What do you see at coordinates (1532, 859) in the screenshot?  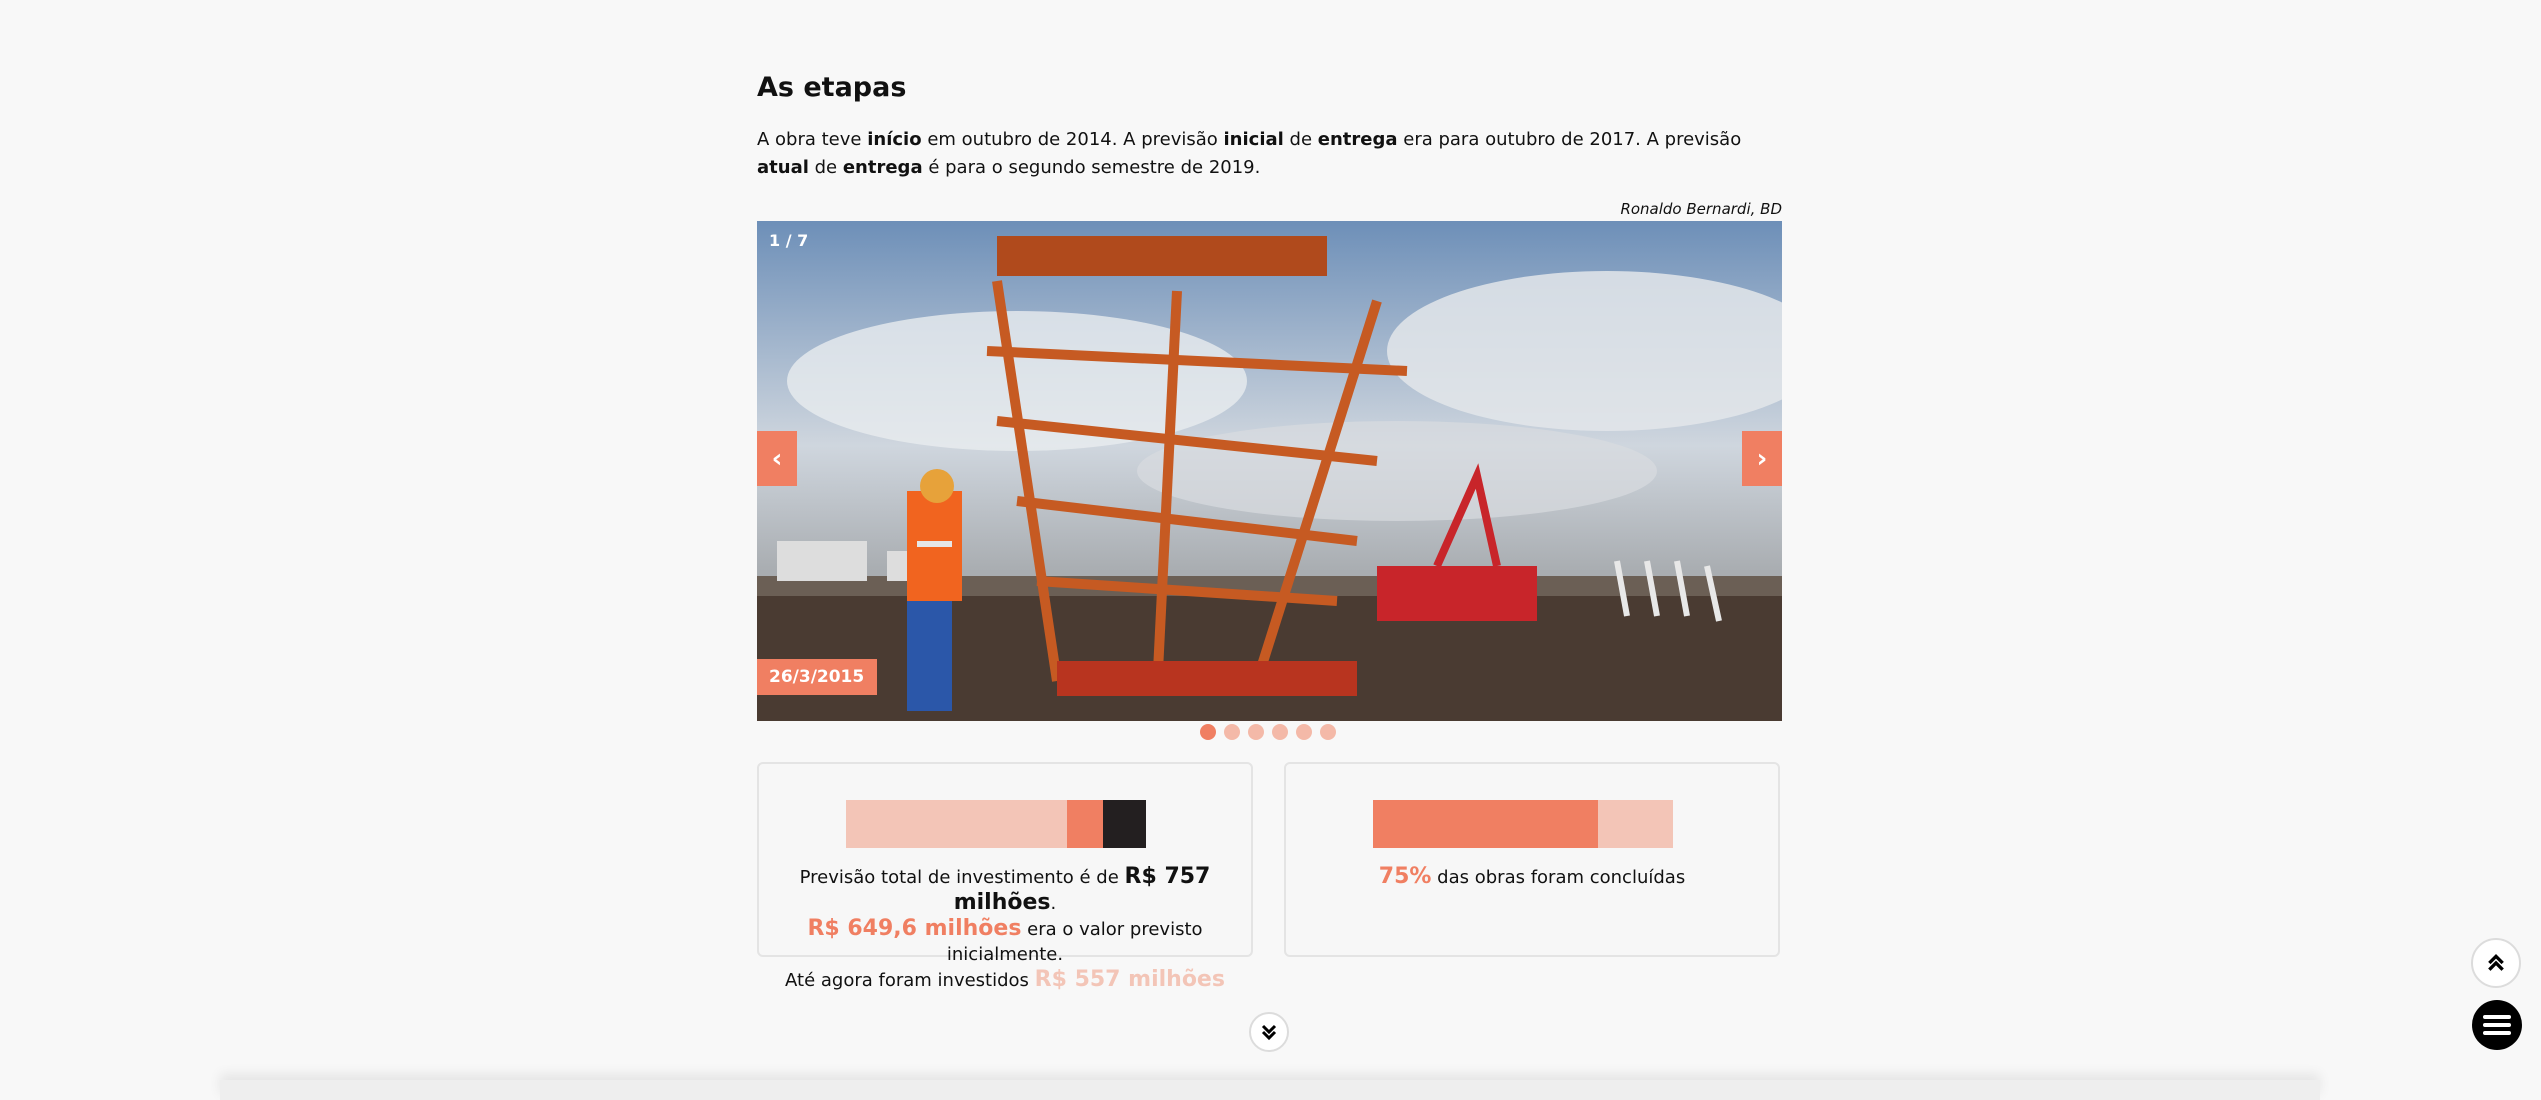 I see `progress-card: 75% das obras foram concluídas` at bounding box center [1532, 859].